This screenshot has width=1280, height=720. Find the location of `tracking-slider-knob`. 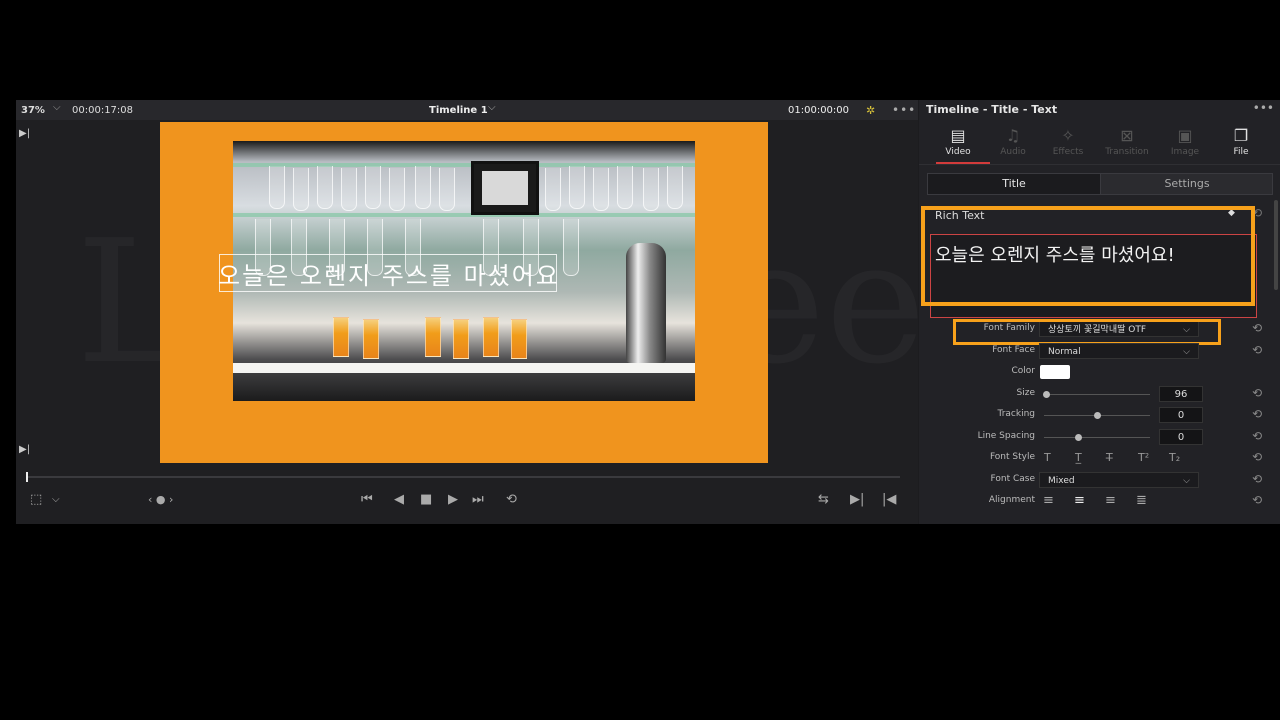

tracking-slider-knob is located at coordinates (1097, 415).